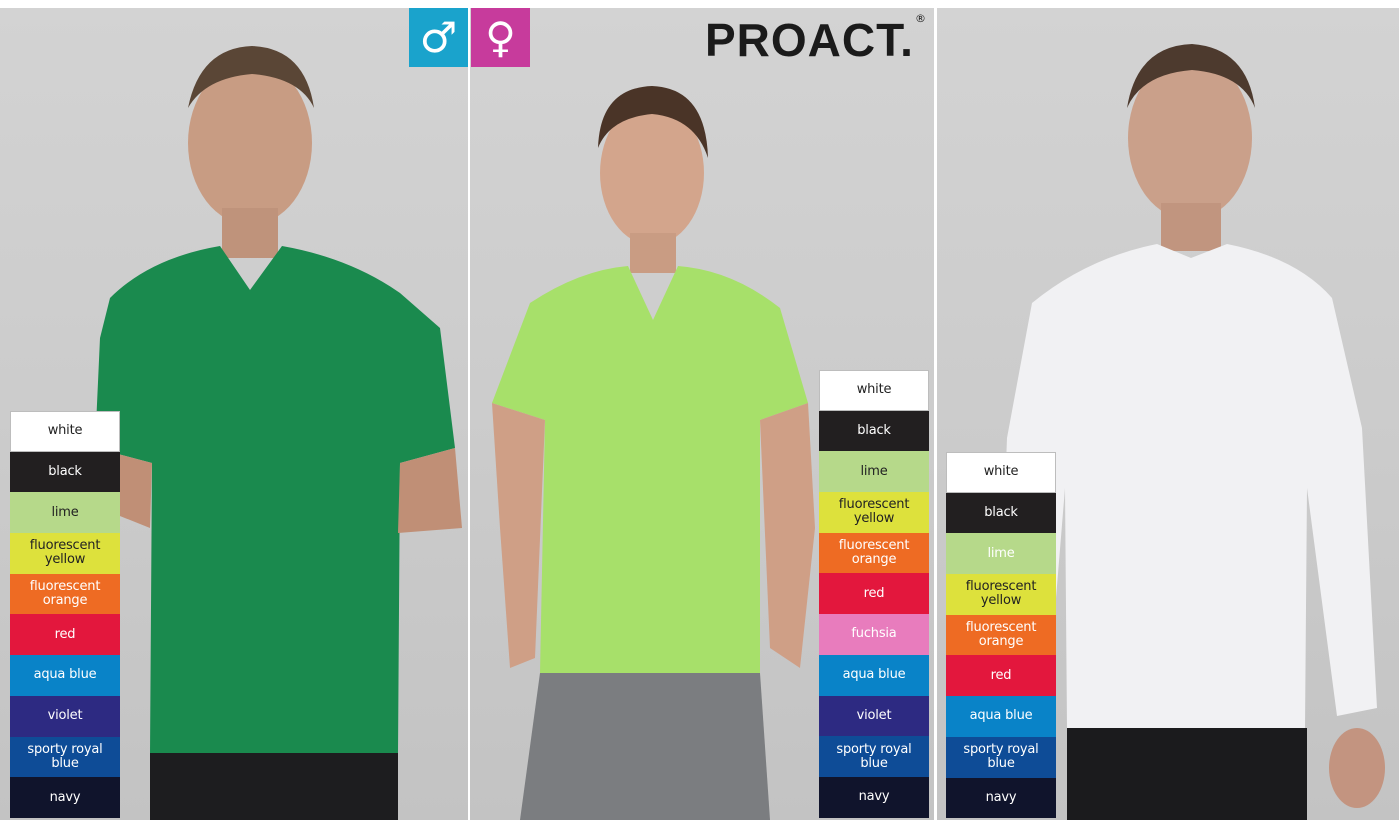 Image resolution: width=1399 pixels, height=820 pixels. I want to click on color-swatch-fuchsia: fuchsia, so click(874, 634).